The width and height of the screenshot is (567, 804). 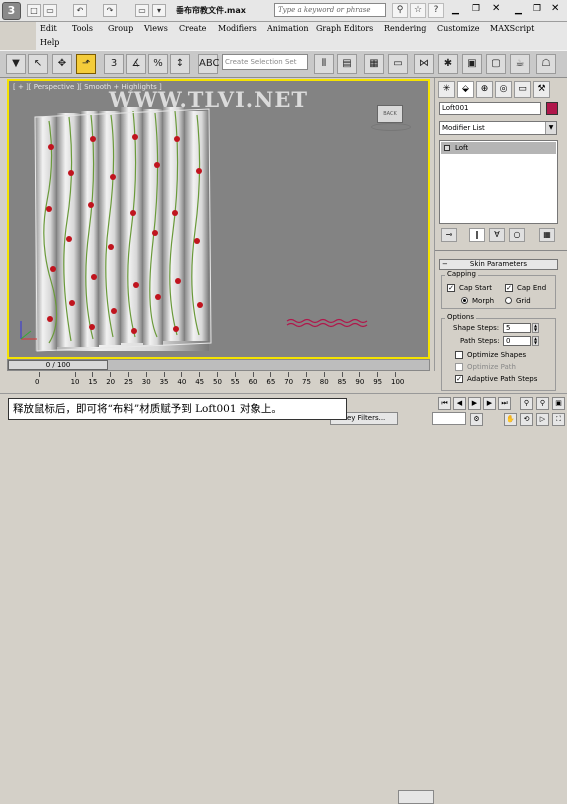 What do you see at coordinates (484, 89) in the screenshot?
I see `hierarchy-tab-icon: ⊕` at bounding box center [484, 89].